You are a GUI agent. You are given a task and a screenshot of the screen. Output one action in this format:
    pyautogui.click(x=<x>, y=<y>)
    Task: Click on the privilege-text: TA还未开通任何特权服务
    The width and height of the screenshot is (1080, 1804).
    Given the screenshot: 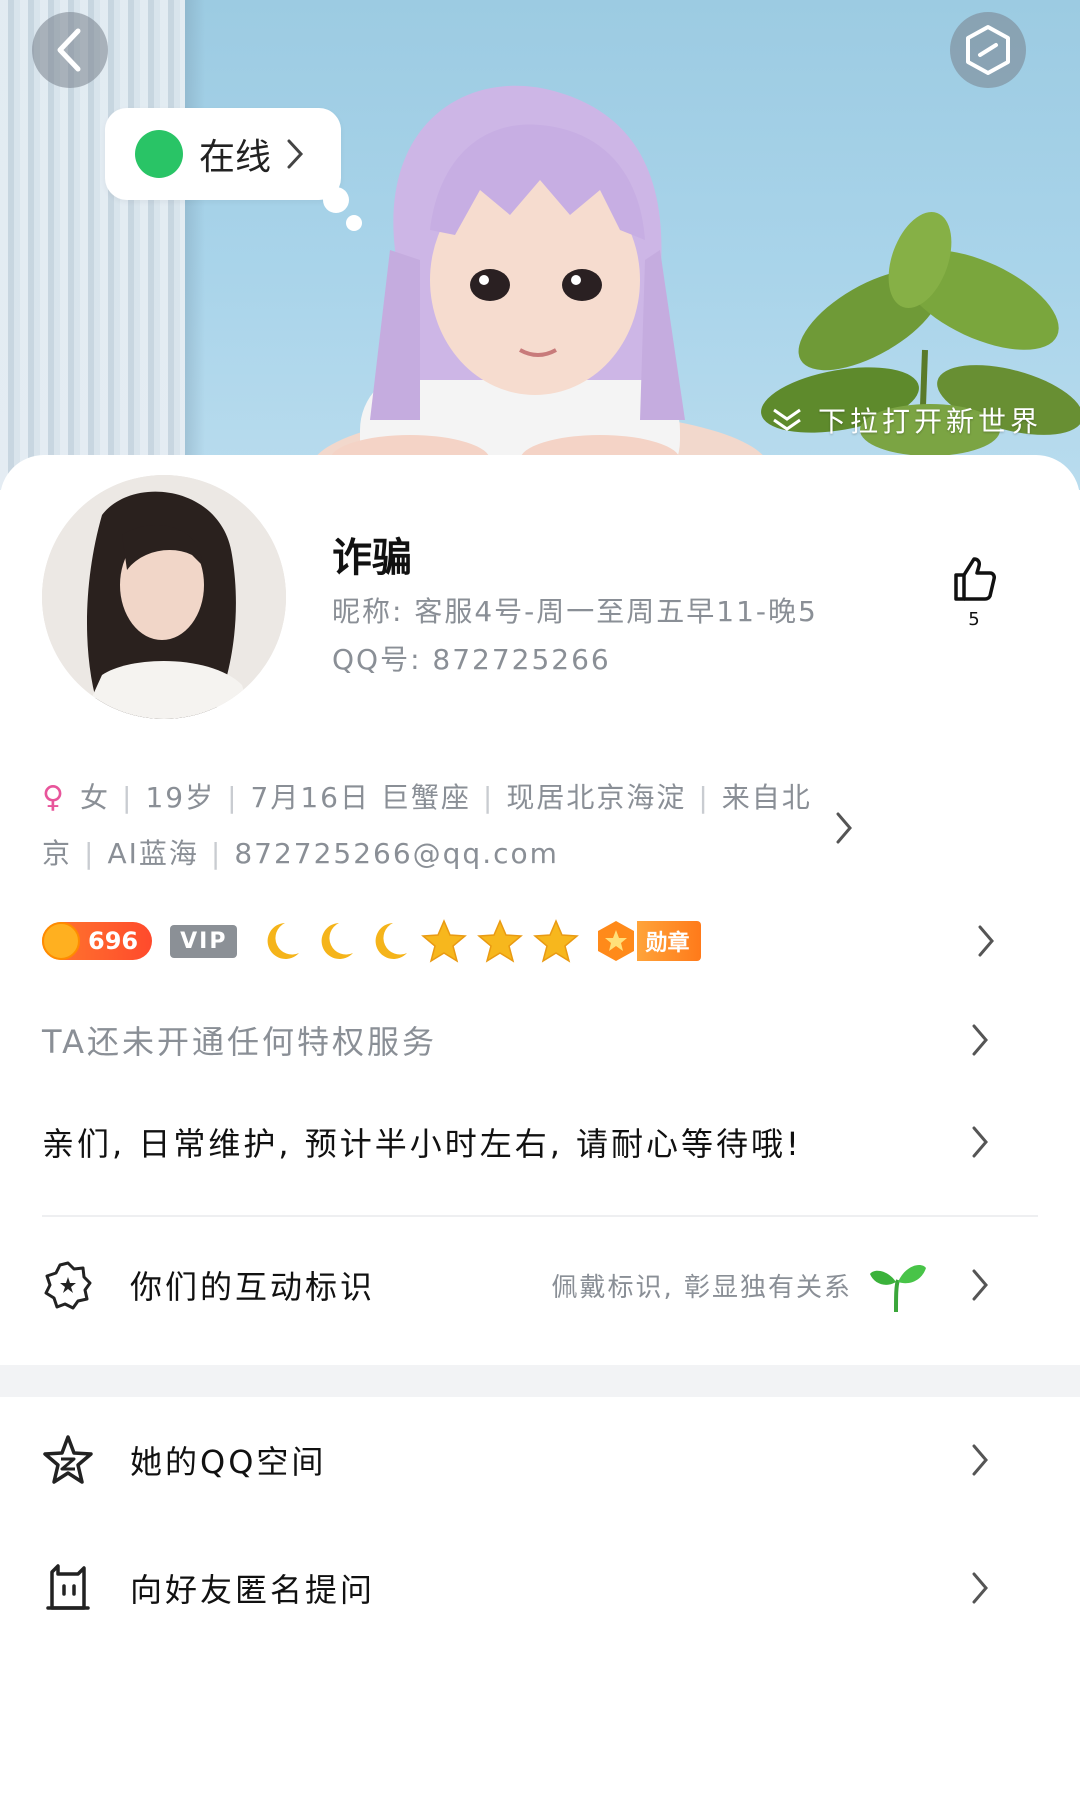 What is the action you would take?
    pyautogui.click(x=239, y=1042)
    